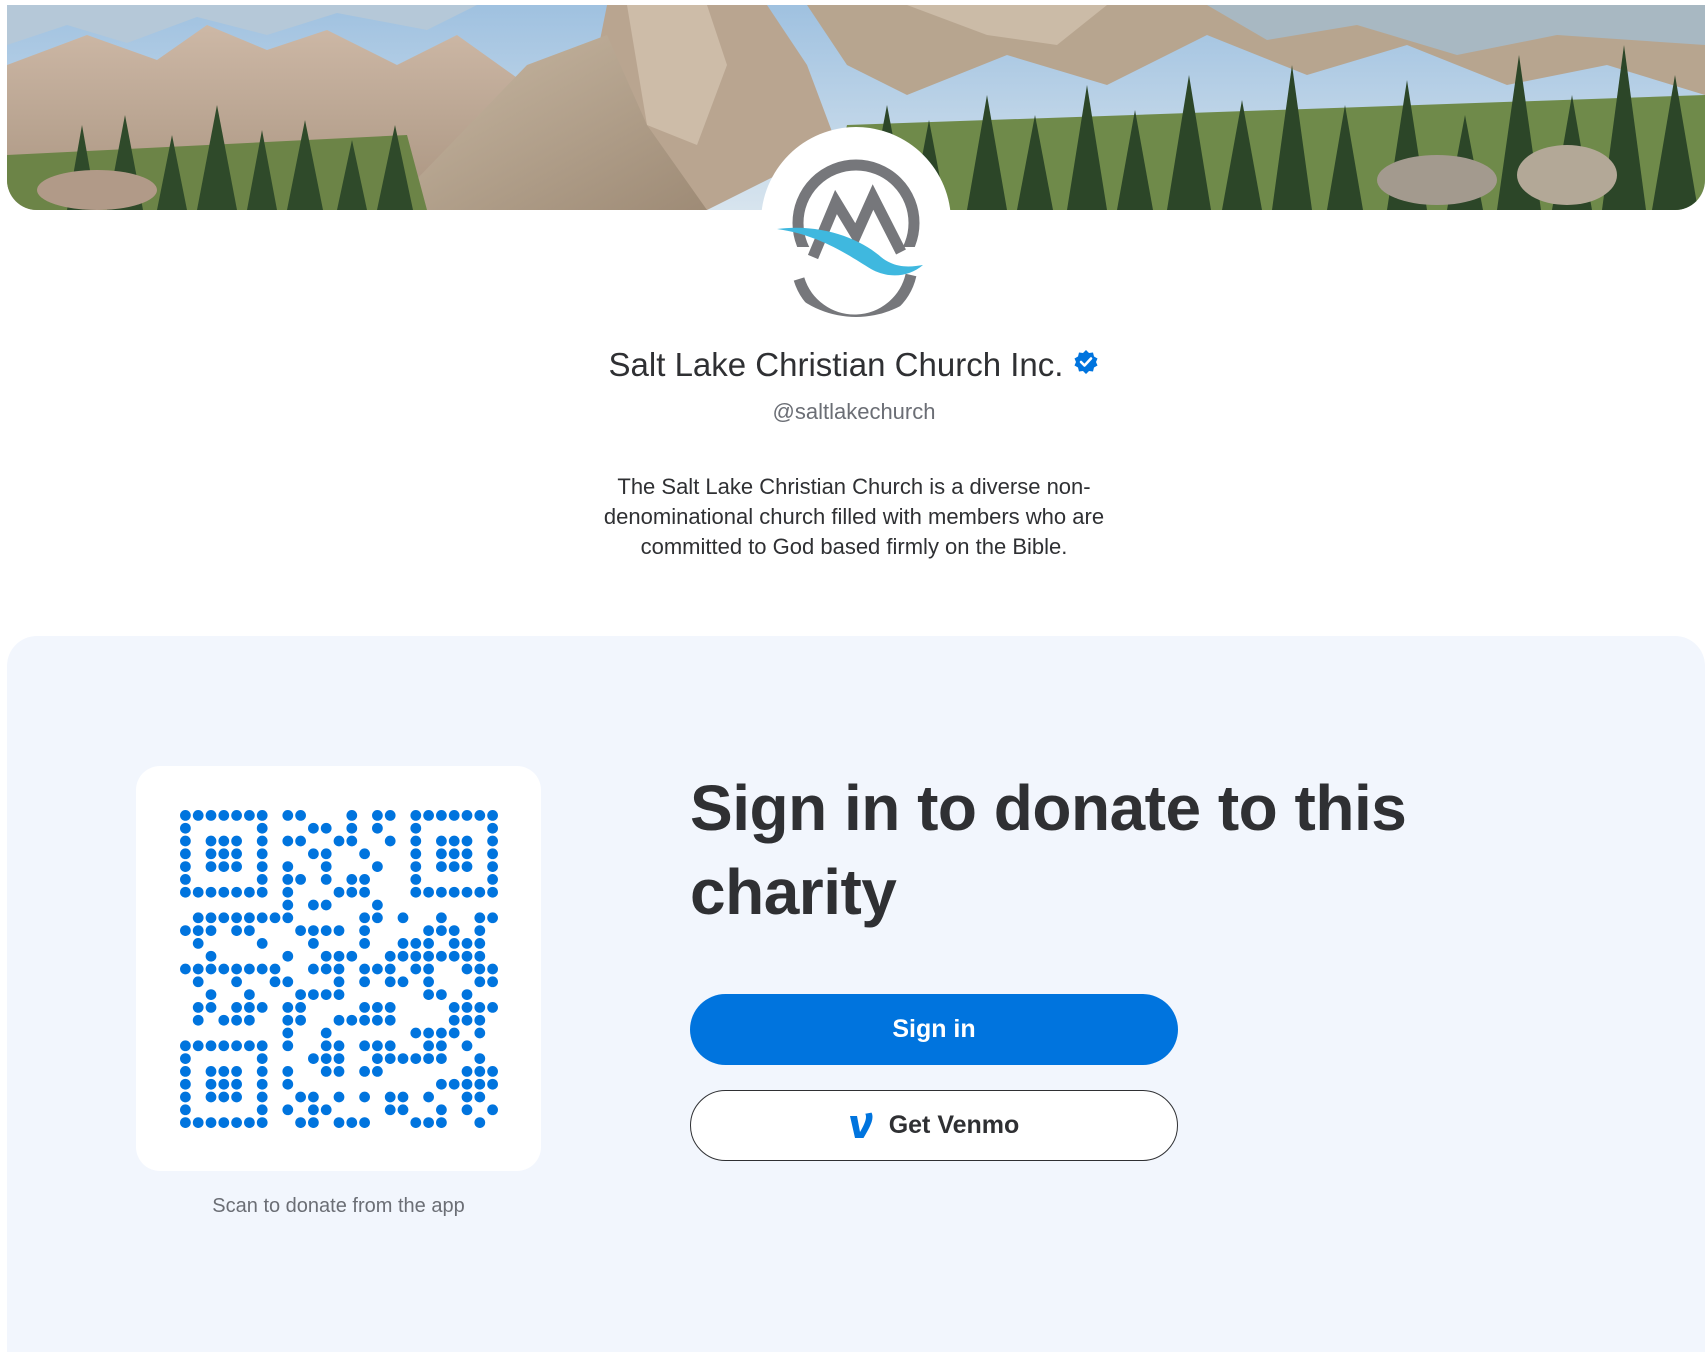 This screenshot has height=1360, width=1708. What do you see at coordinates (338, 968) in the screenshot?
I see `qr-code-card` at bounding box center [338, 968].